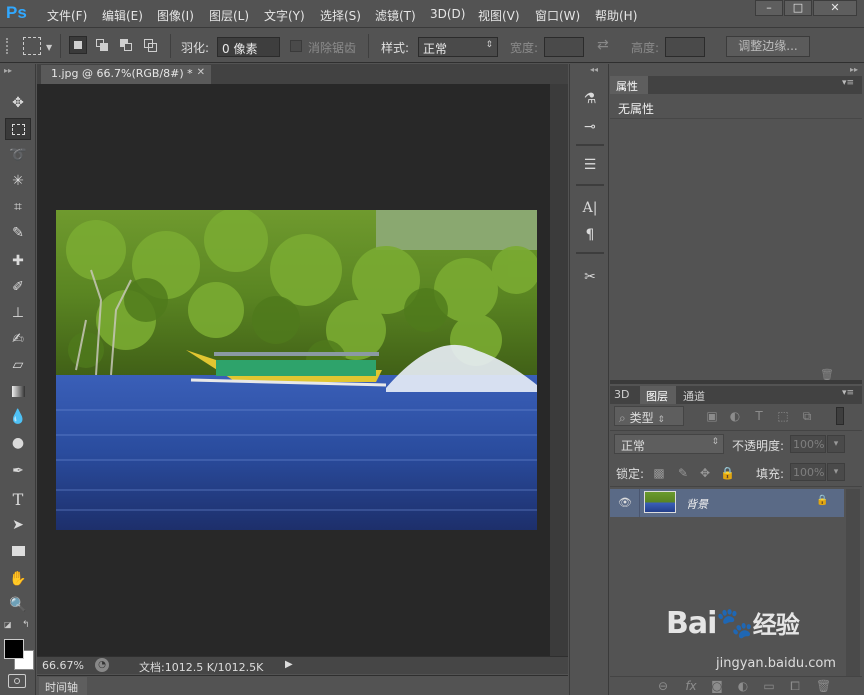 Image resolution: width=864 pixels, height=695 pixels. Describe the element at coordinates (18, 313) in the screenshot. I see `clone-stamp-tool-icon: ⊥` at that location.